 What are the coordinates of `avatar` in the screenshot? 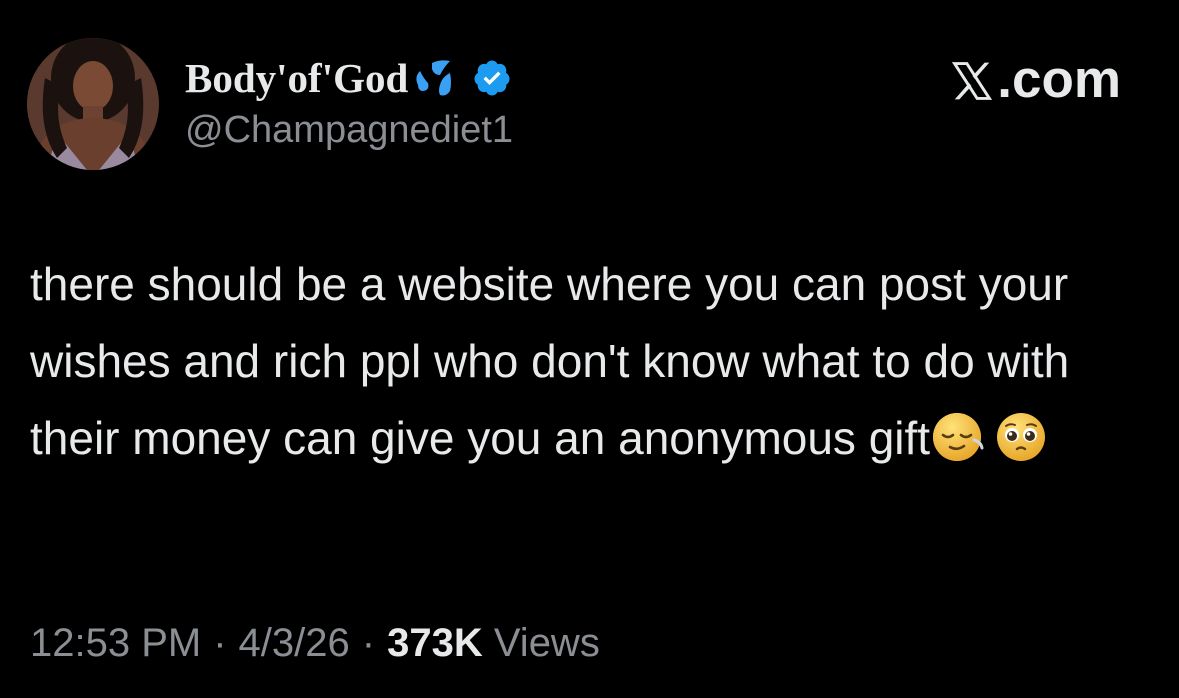 It's located at (93, 104).